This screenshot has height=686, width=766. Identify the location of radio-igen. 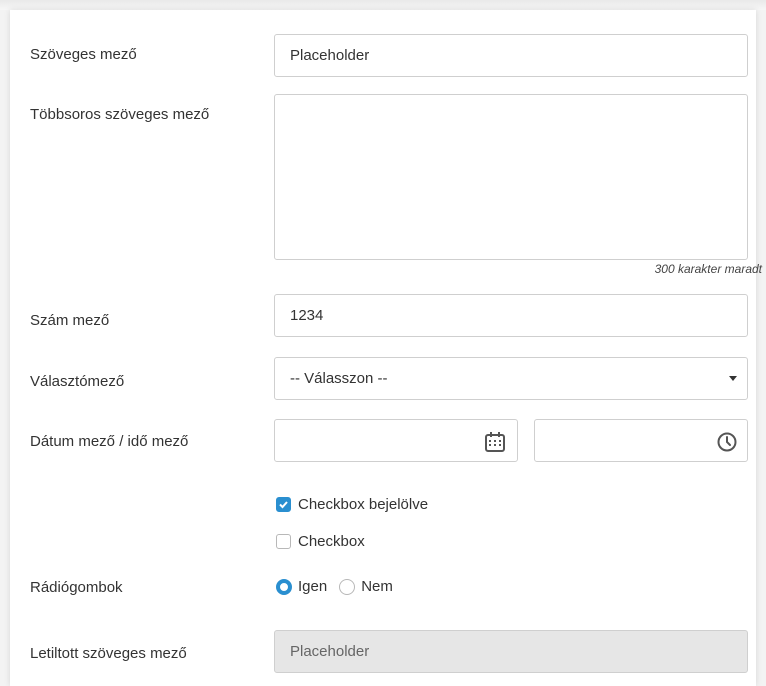
(284, 586).